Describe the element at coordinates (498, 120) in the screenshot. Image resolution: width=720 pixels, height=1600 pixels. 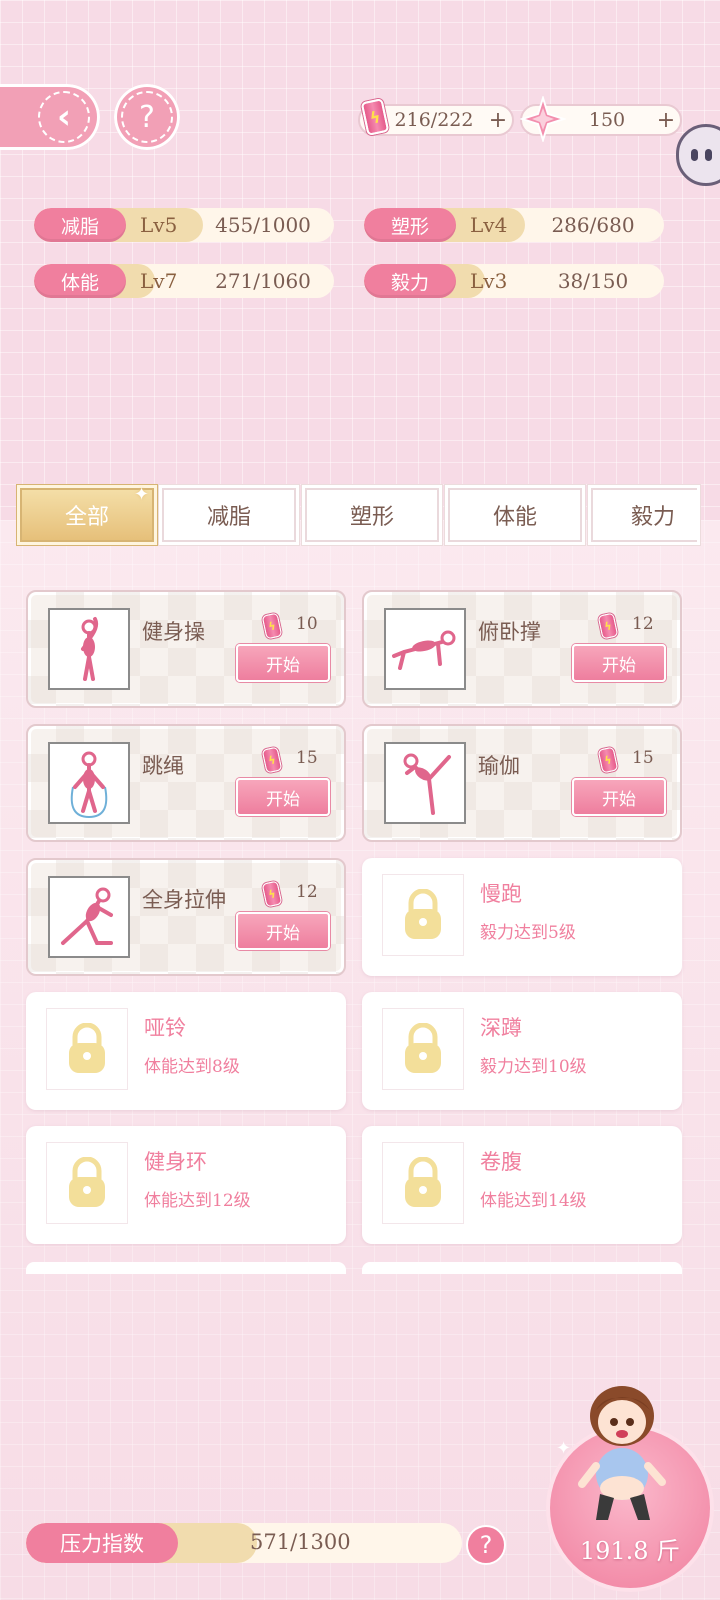
I see `add-energy-button: +` at that location.